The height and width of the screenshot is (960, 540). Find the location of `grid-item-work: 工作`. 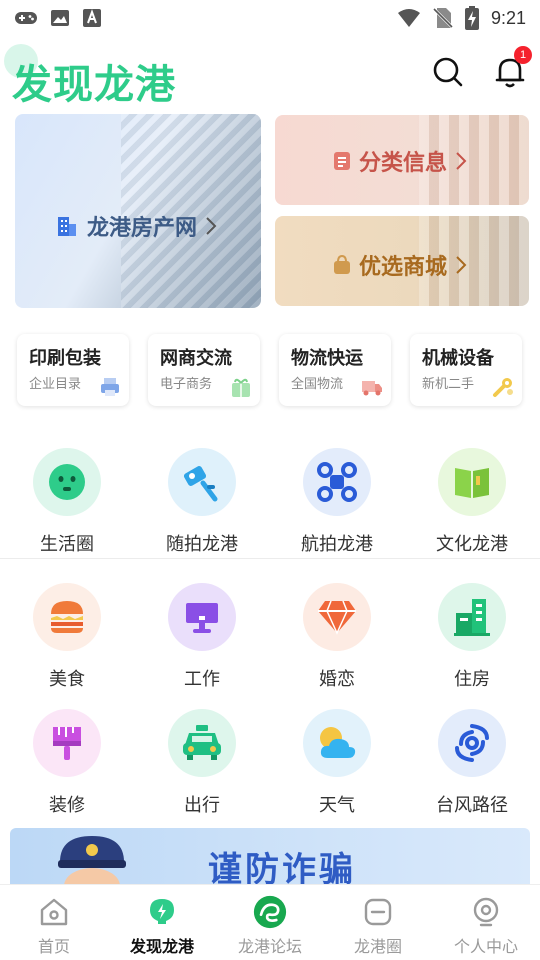

grid-item-work: 工作 is located at coordinates (202, 639).